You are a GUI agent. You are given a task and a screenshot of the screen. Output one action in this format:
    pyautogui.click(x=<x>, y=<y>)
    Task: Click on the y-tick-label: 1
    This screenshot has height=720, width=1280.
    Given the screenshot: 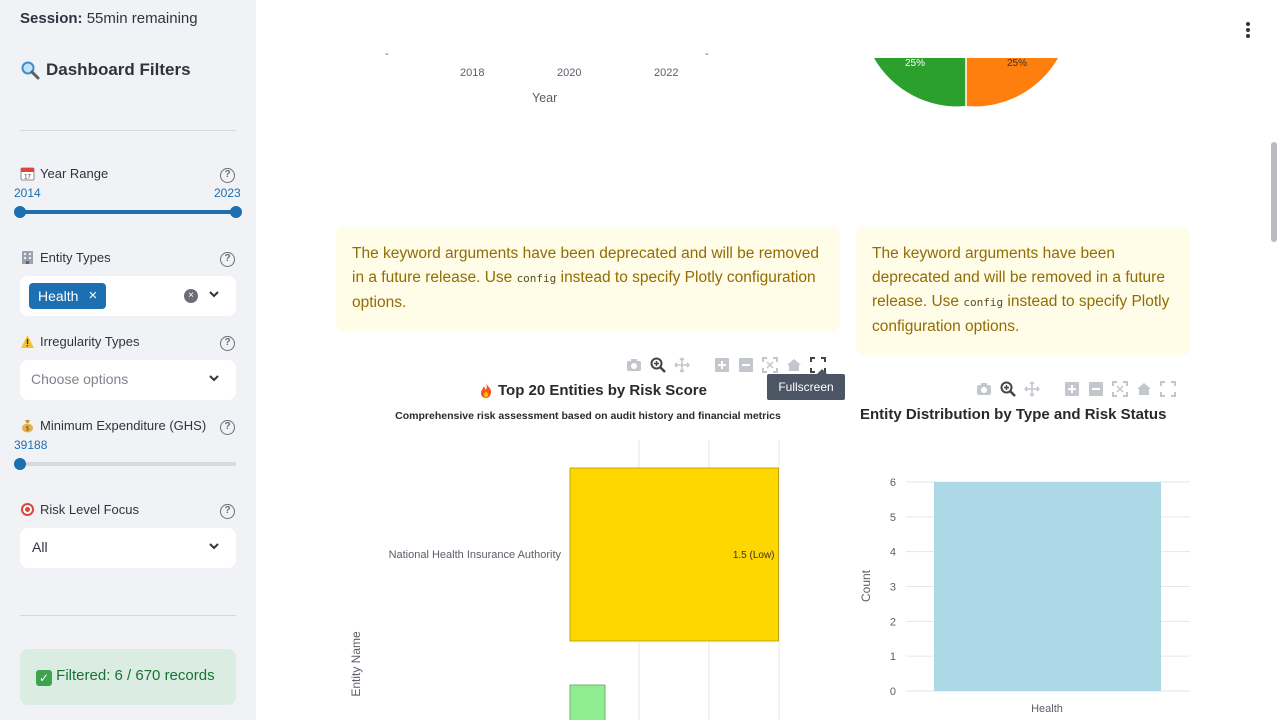 What is the action you would take?
    pyautogui.click(x=893, y=657)
    